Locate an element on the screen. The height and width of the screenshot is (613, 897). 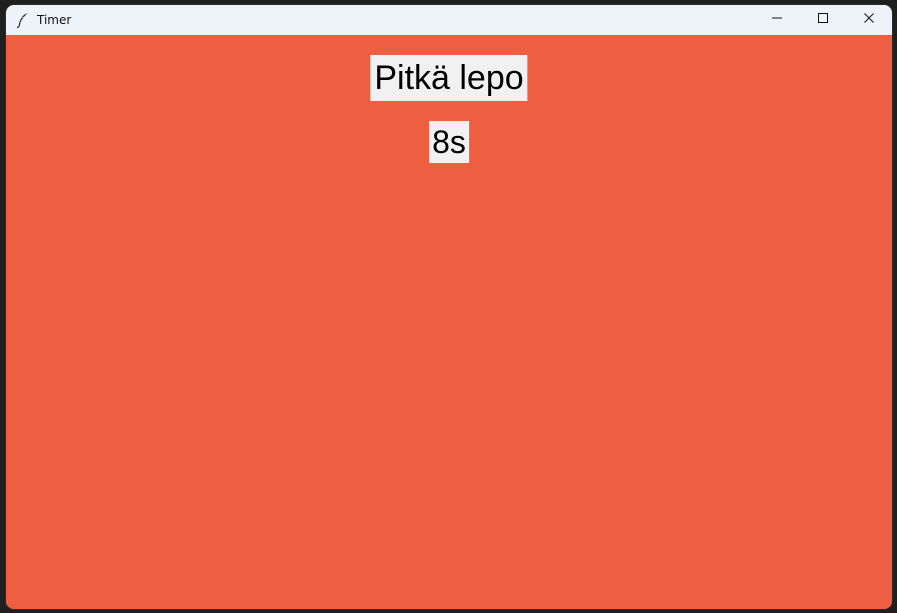
feather-icon is located at coordinates (23, 20).